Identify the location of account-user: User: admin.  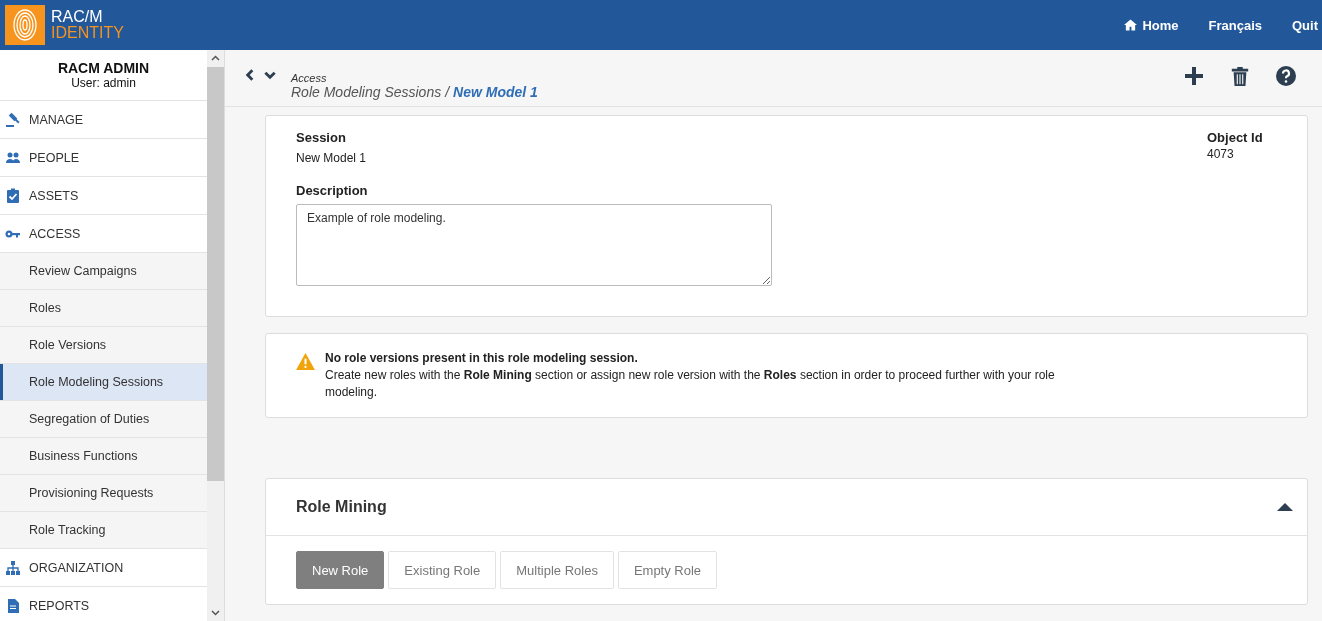
(103, 83).